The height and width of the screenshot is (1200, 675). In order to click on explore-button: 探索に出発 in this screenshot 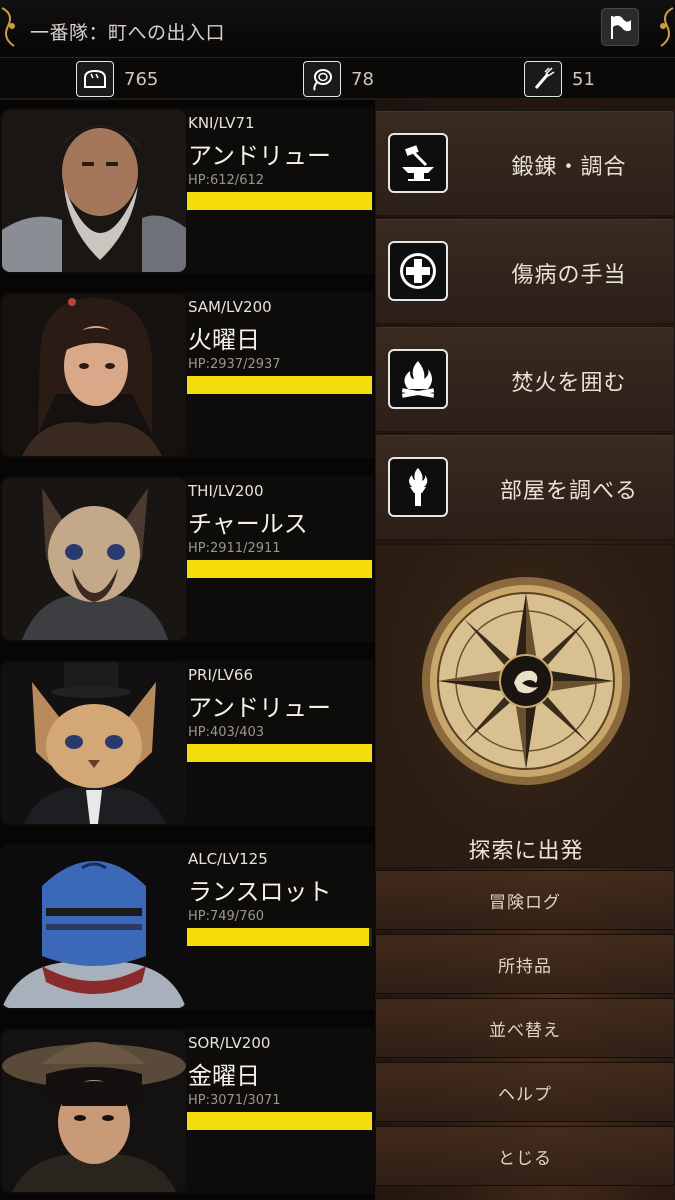, I will do `click(525, 706)`.